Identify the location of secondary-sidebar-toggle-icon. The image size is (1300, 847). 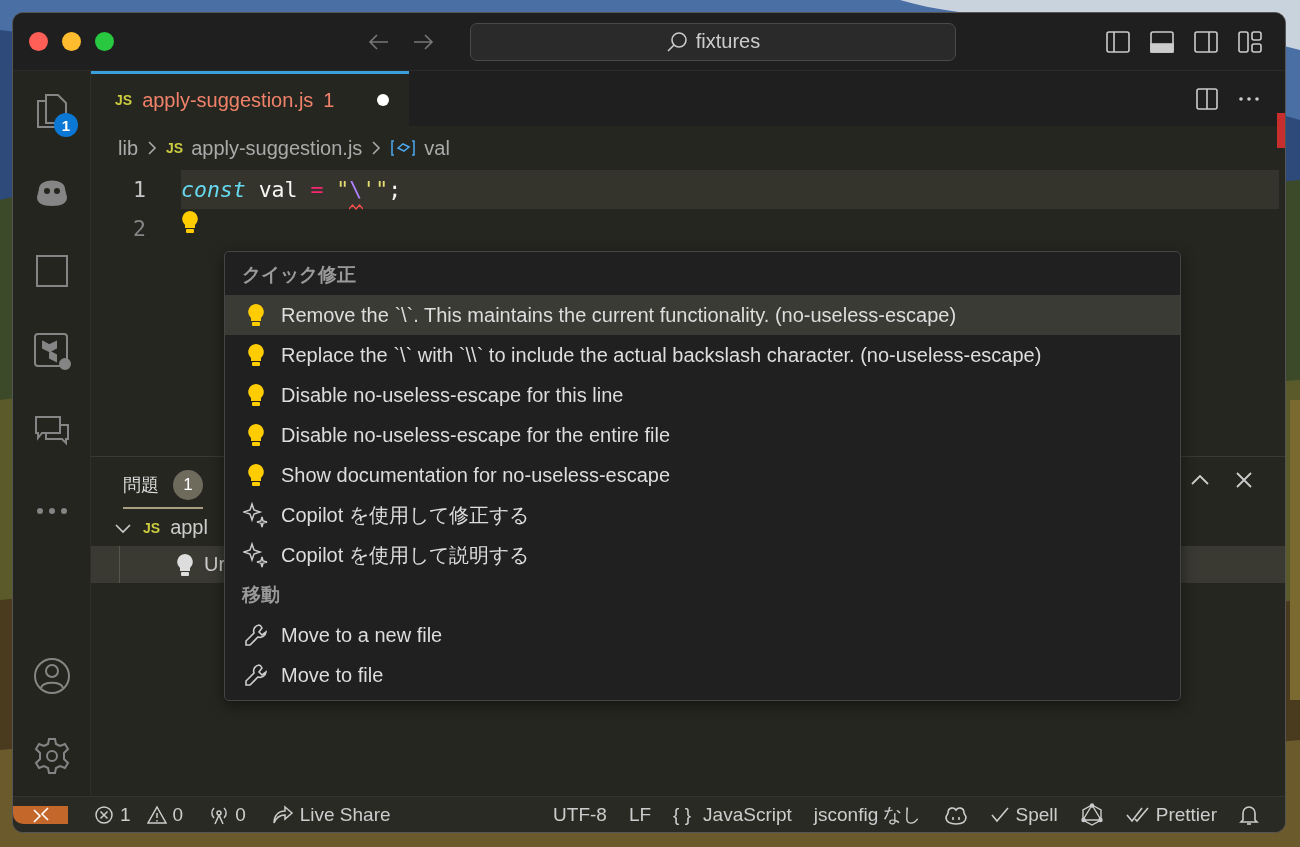
(1206, 41).